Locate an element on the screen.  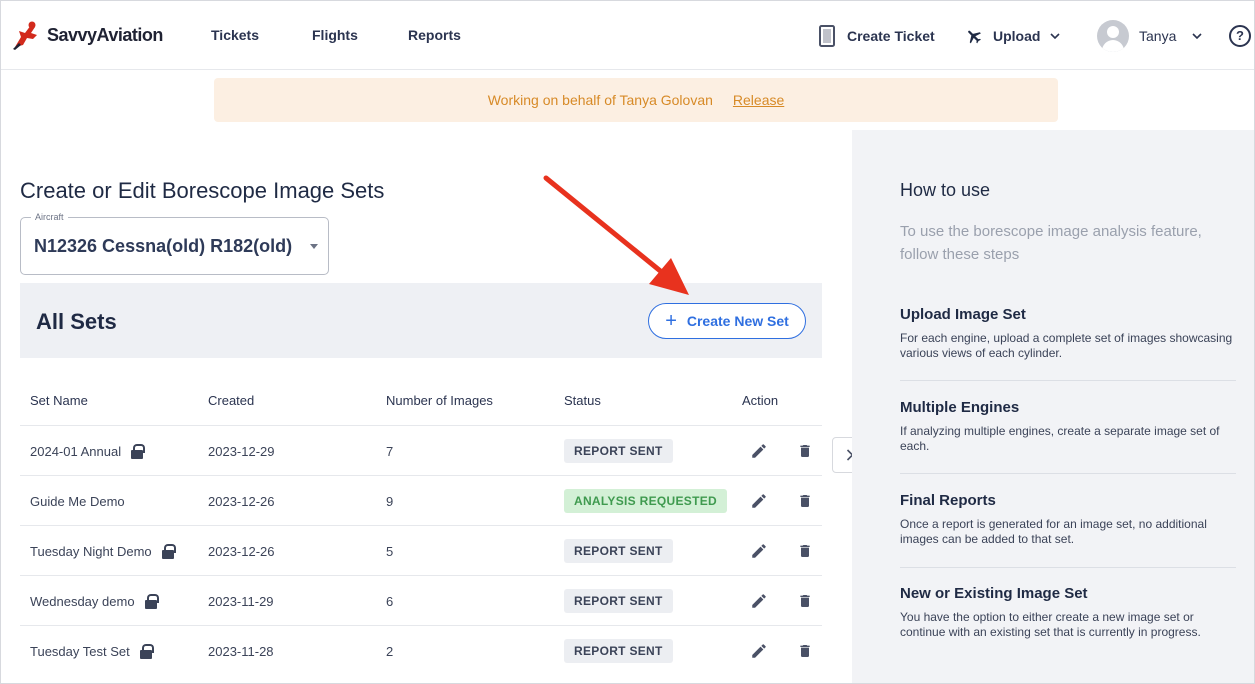
header-action: Action is located at coordinates (760, 400).